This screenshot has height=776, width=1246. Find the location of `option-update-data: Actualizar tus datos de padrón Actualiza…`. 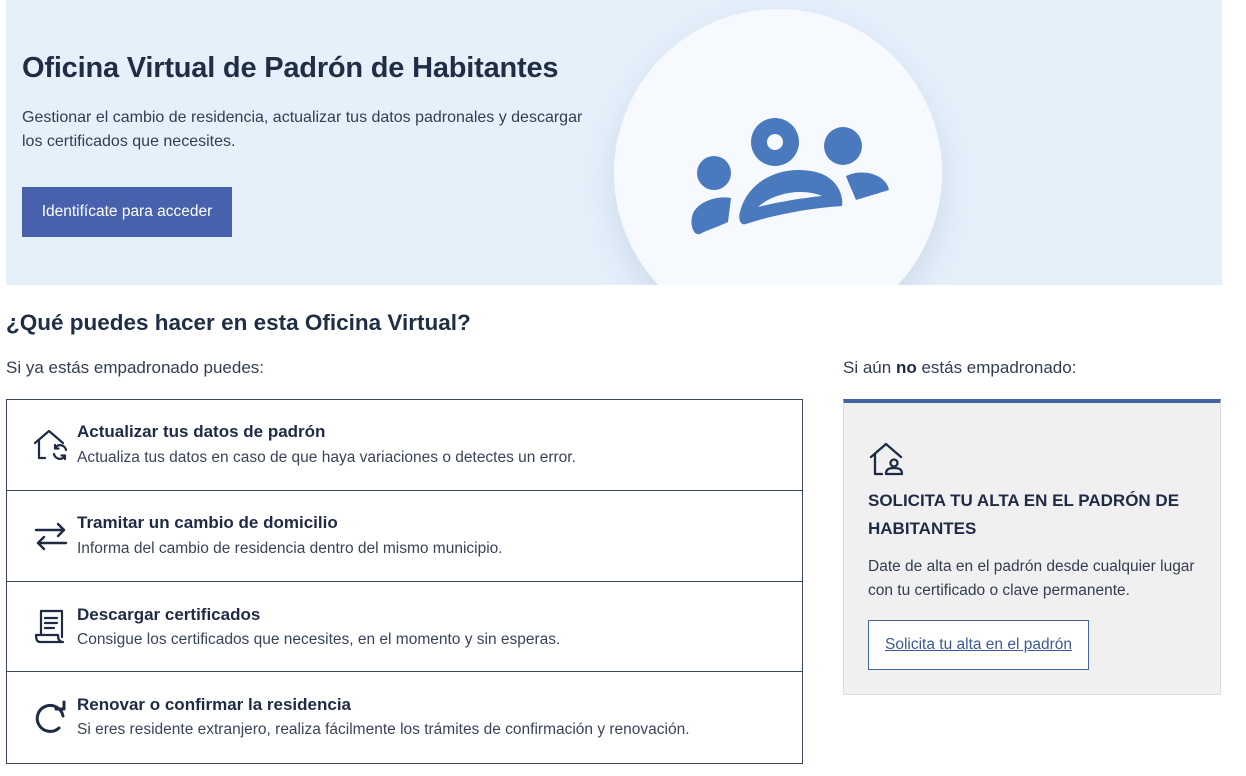

option-update-data: Actualizar tus datos de padrón Actualiza… is located at coordinates (404, 445).